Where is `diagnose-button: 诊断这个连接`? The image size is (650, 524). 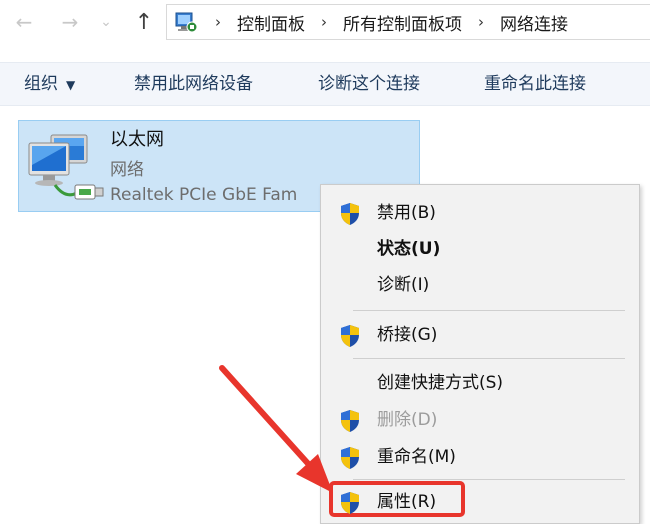
diagnose-button: 诊断这个连接 is located at coordinates (369, 84).